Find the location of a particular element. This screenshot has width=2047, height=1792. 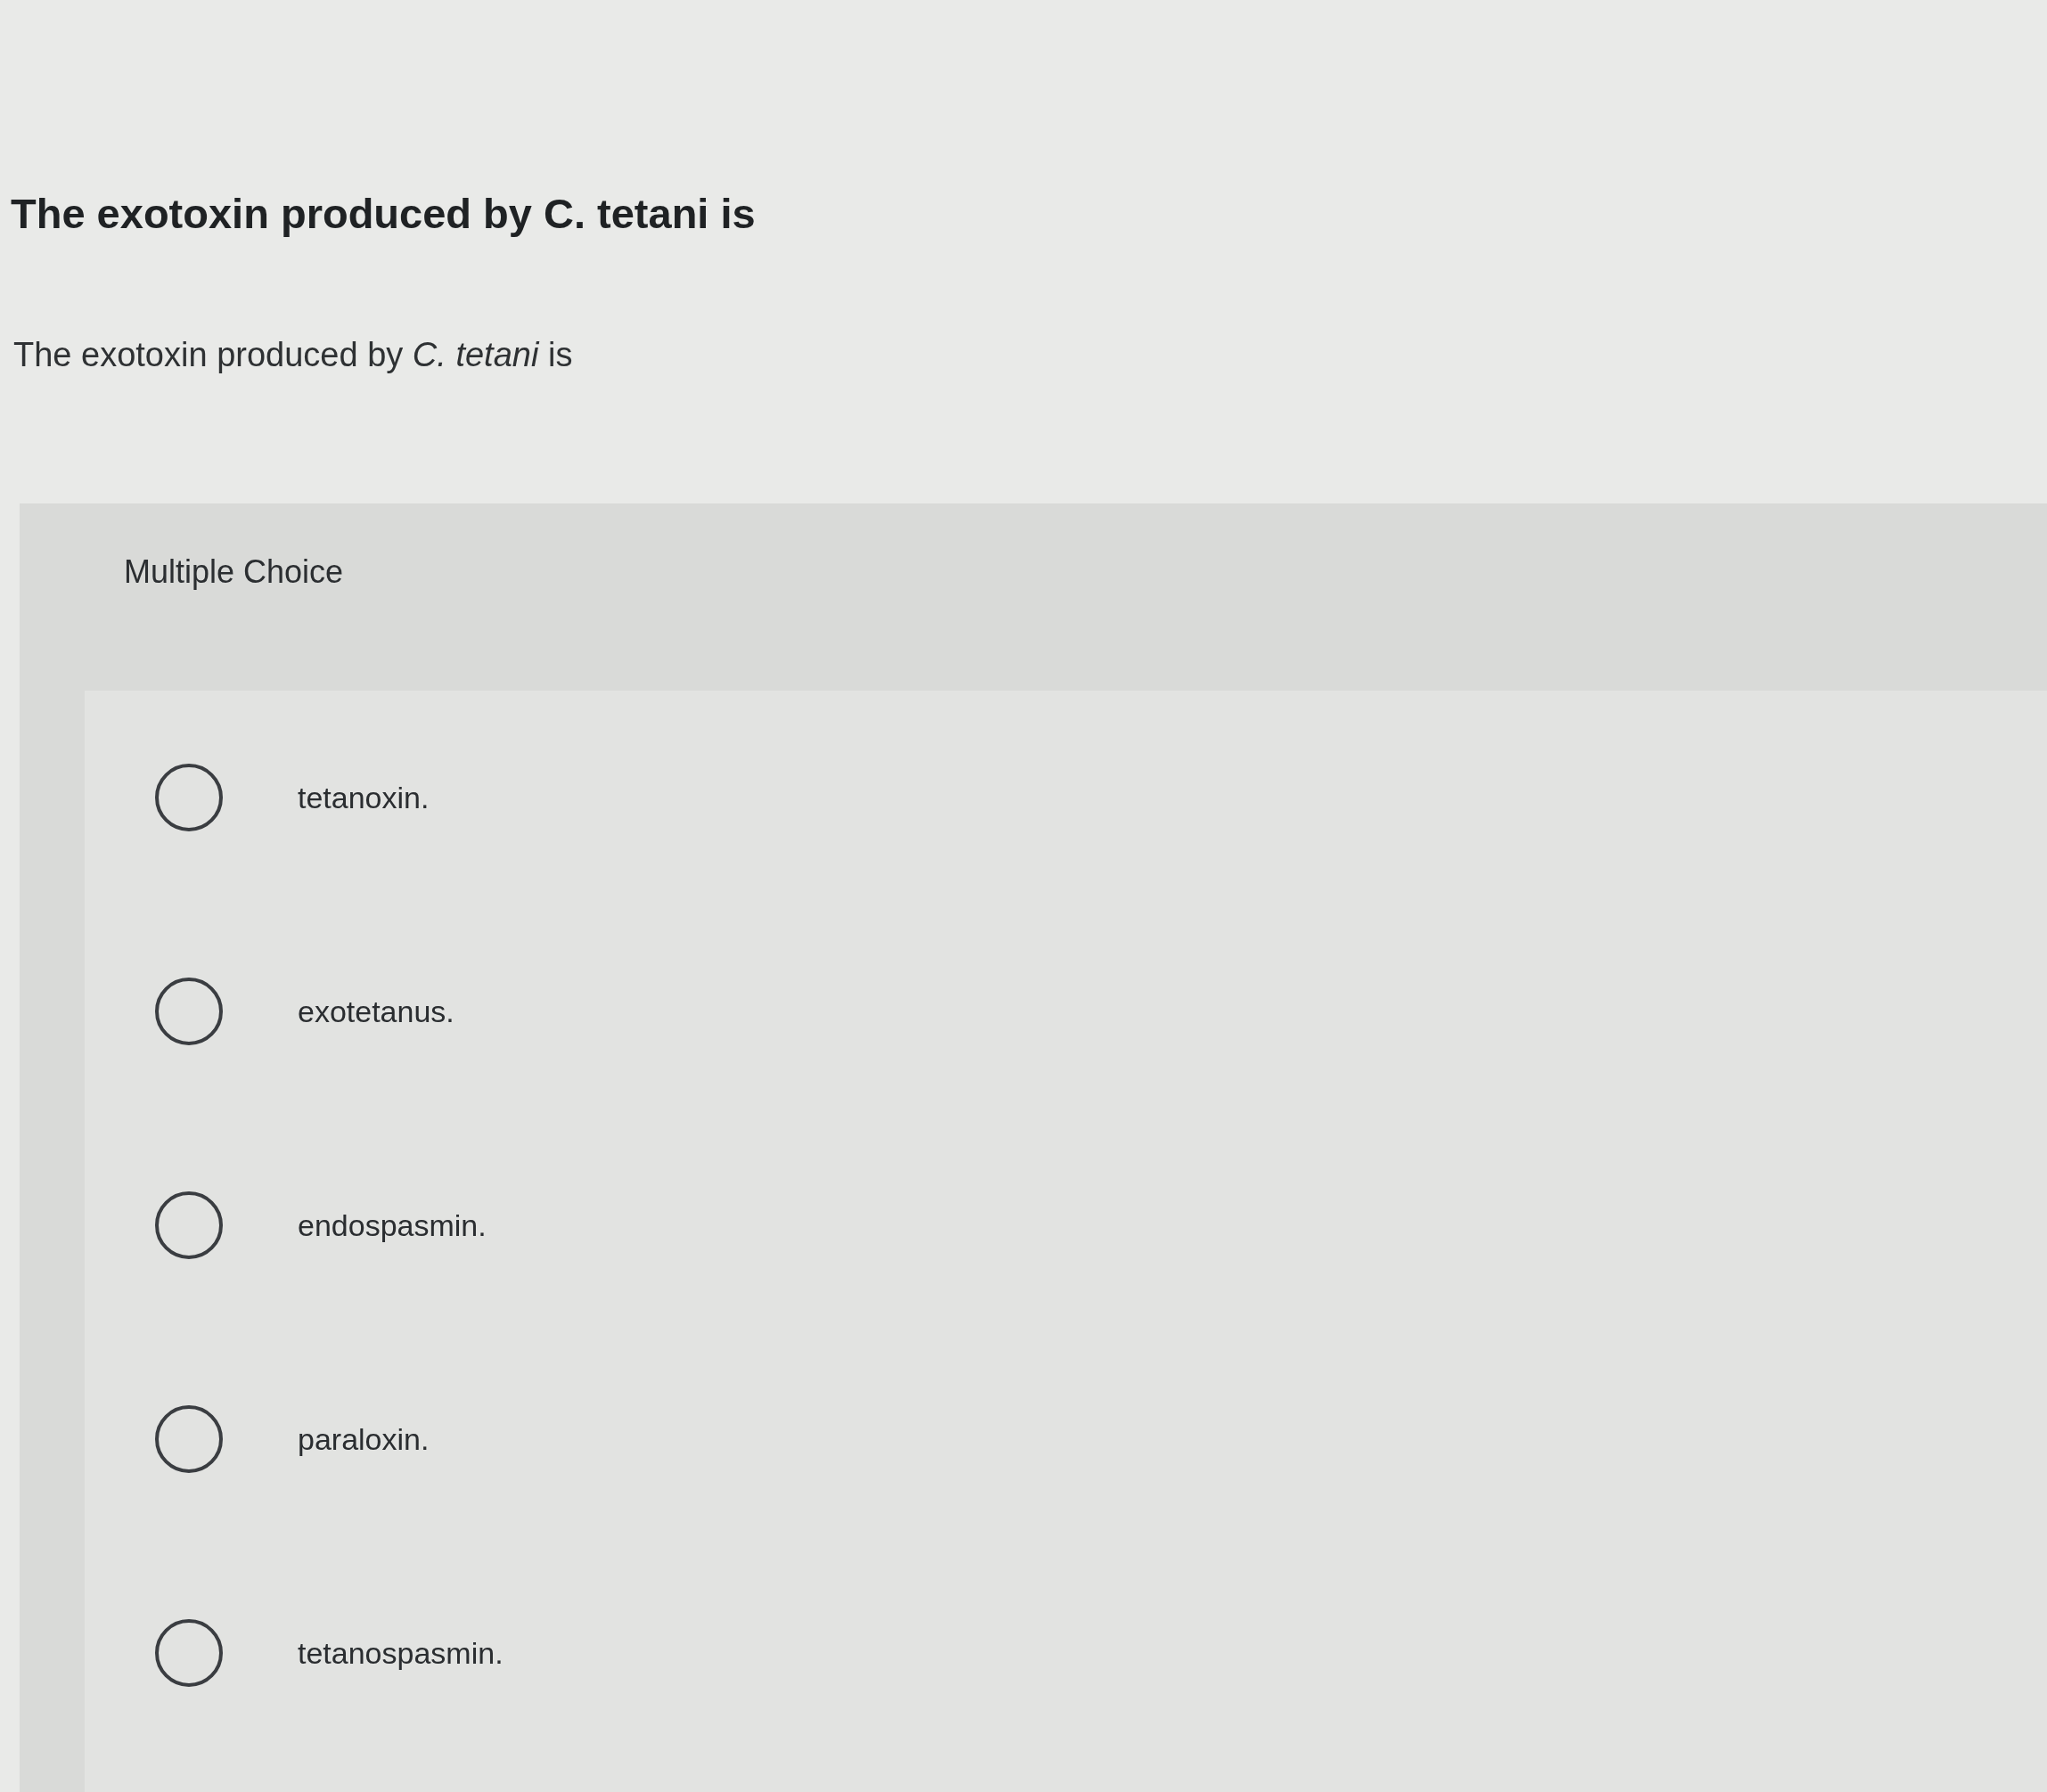

answer-option-label: paraloxin. is located at coordinates (364, 1439).